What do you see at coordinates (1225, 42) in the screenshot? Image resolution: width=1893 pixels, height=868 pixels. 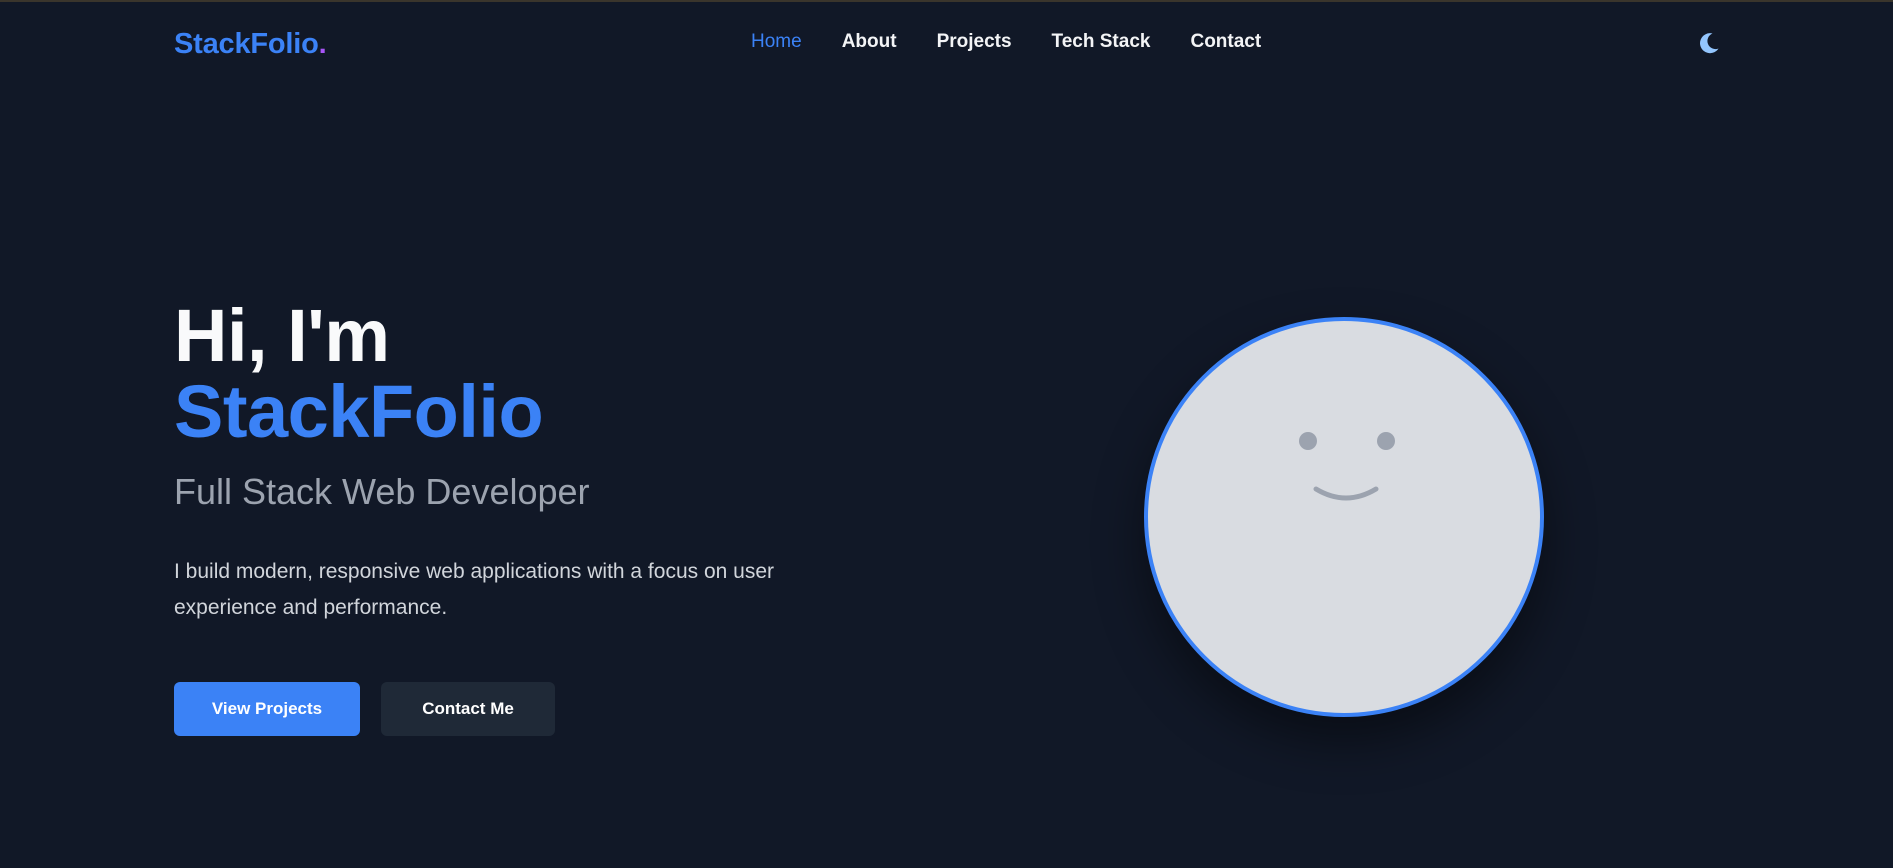 I see `nav-link-contact: Contact` at bounding box center [1225, 42].